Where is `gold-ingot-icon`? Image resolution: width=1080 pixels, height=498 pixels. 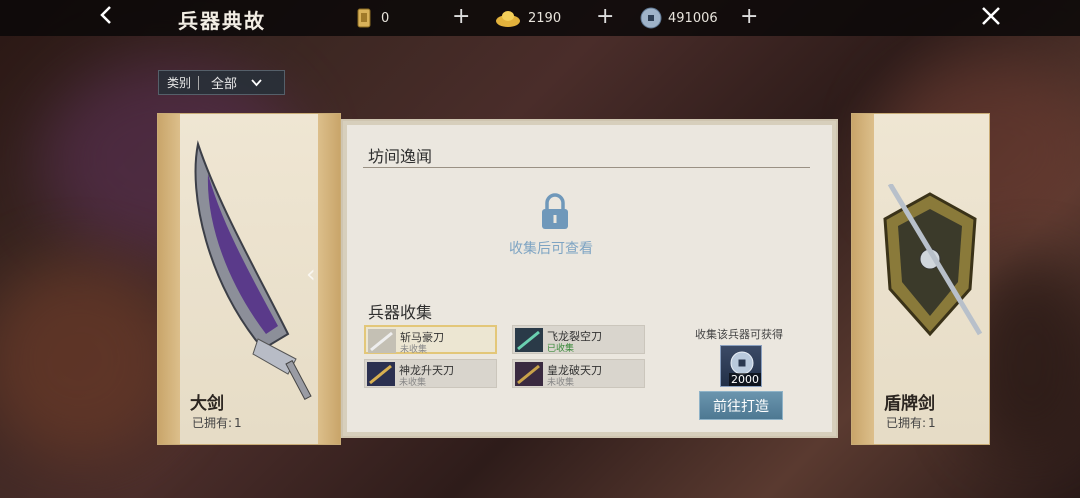
gold-ingot-icon is located at coordinates (508, 19).